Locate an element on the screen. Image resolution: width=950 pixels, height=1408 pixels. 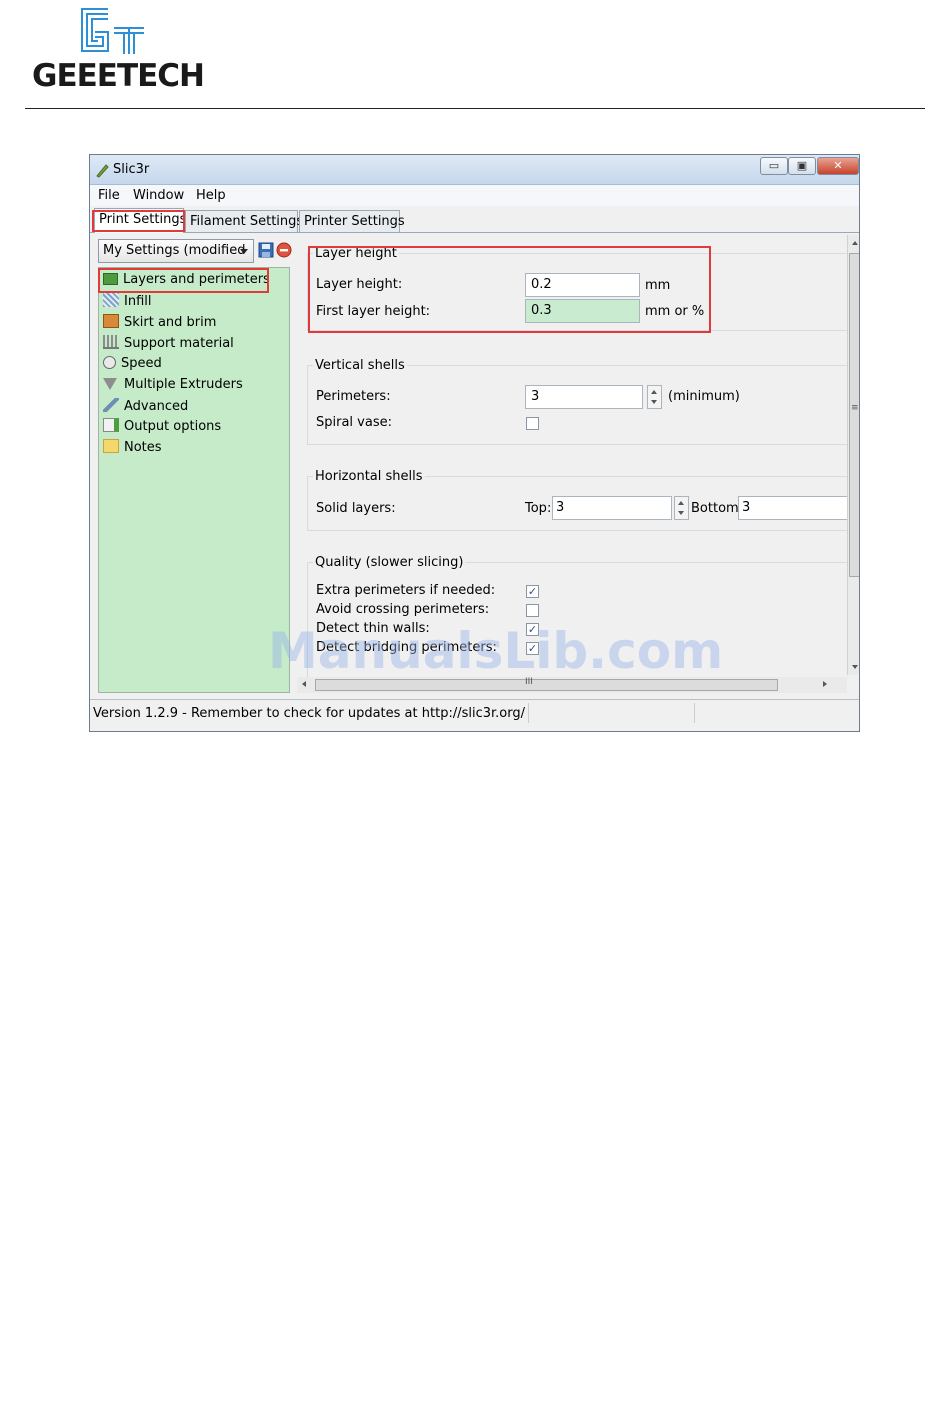
tree-item-label: Skirt and brim is located at coordinates (170, 322).